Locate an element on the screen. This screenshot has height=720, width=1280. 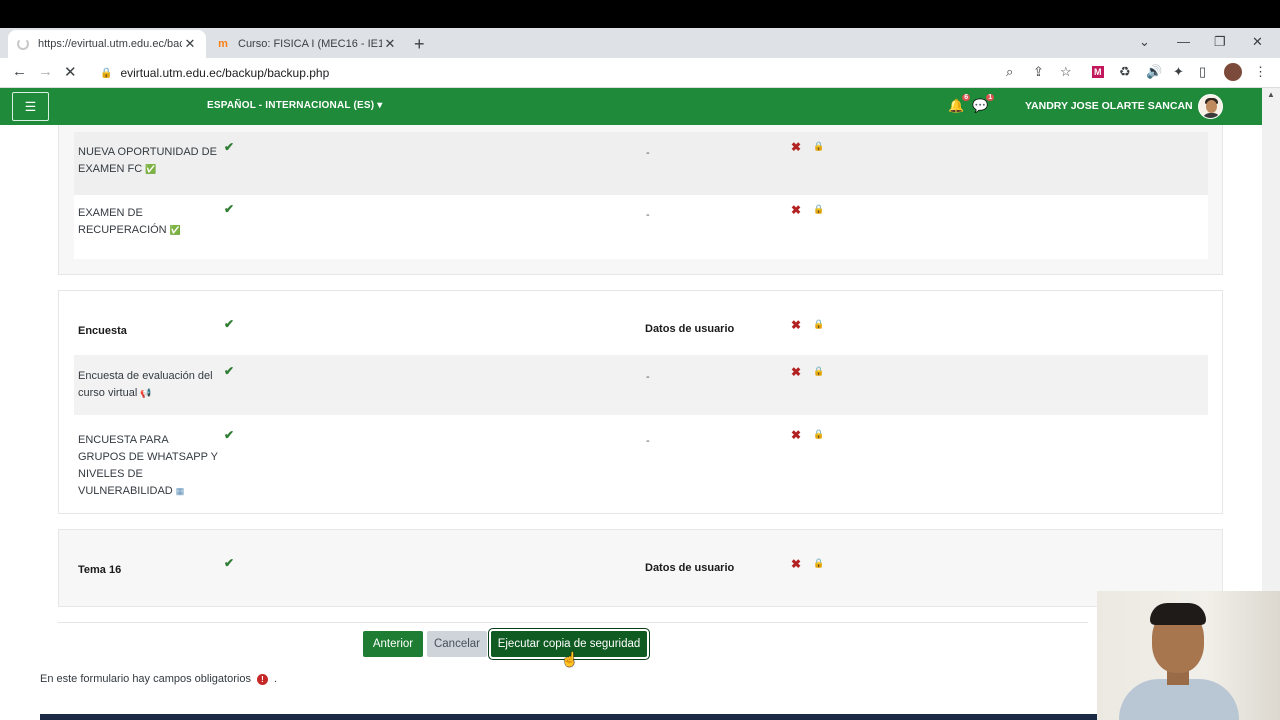
section-tema-16: Tema 16 ✔ Datos de usuario ✖ 🔒 is located at coordinates (640, 568).